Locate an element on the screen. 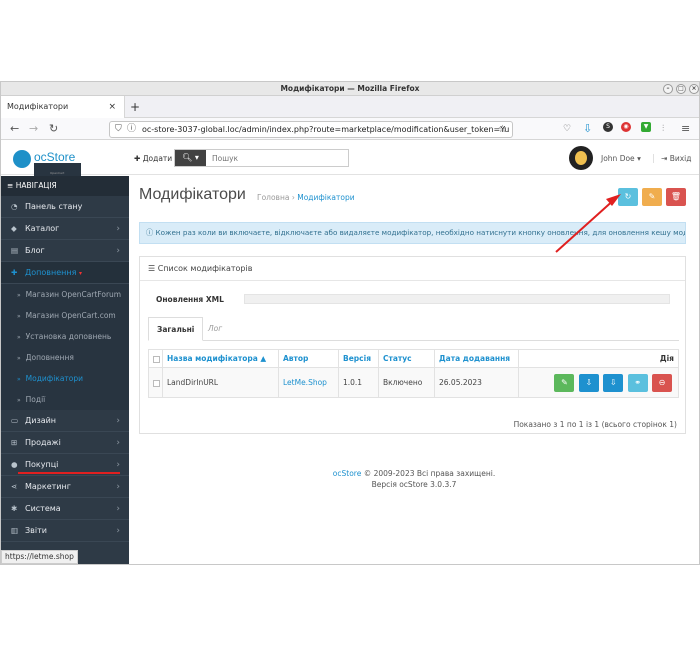 Image resolution: width=700 pixels, height=650 pixels. edit-button: ✎ is located at coordinates (564, 382).